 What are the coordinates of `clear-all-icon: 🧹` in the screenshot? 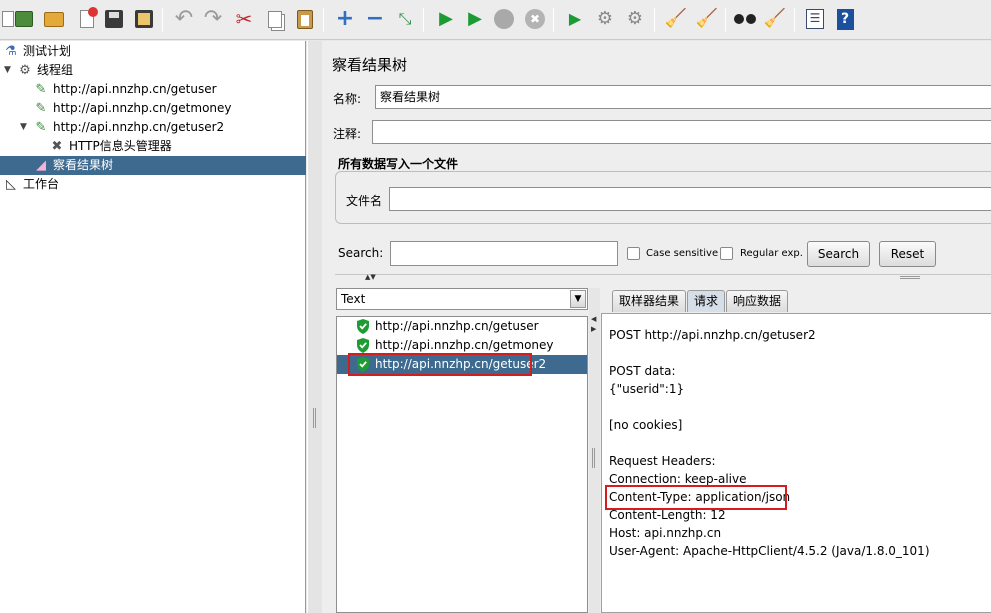 It's located at (707, 19).